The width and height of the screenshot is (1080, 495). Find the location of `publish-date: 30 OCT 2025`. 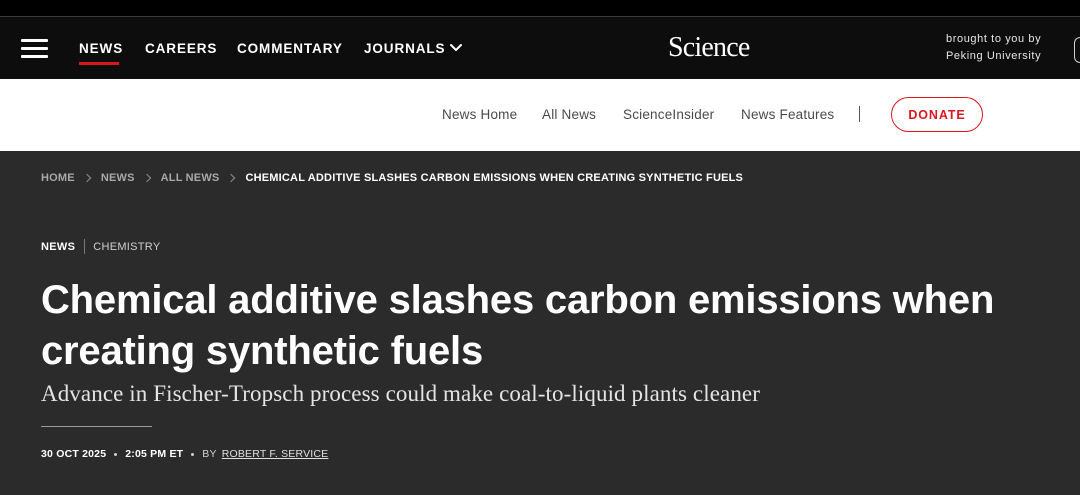

publish-date: 30 OCT 2025 is located at coordinates (74, 454).